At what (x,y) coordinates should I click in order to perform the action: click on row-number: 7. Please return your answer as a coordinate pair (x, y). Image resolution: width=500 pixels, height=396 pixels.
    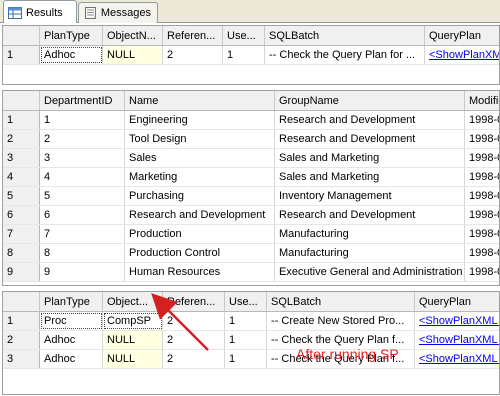
    Looking at the image, I should click on (21, 234).